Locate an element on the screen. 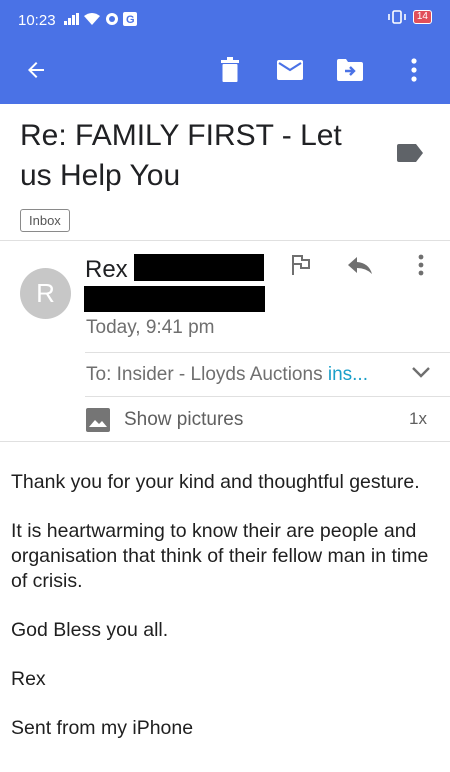  status-icons: G is located at coordinates (100, 19).